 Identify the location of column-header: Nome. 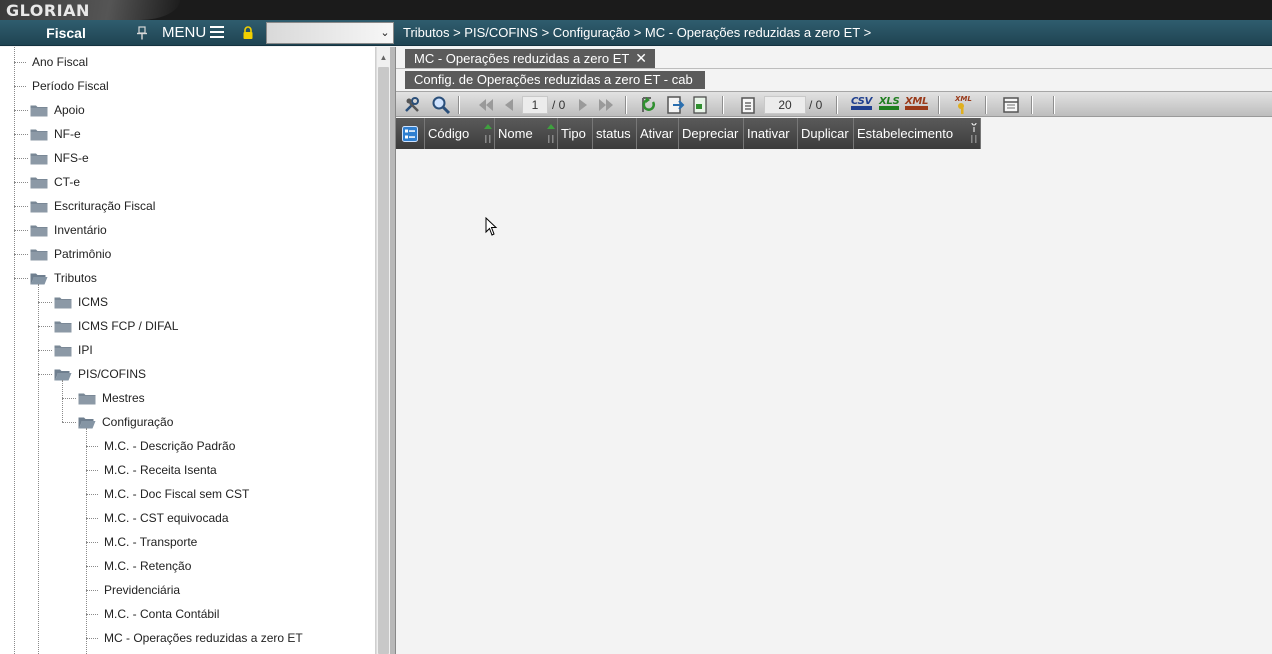
(526, 133).